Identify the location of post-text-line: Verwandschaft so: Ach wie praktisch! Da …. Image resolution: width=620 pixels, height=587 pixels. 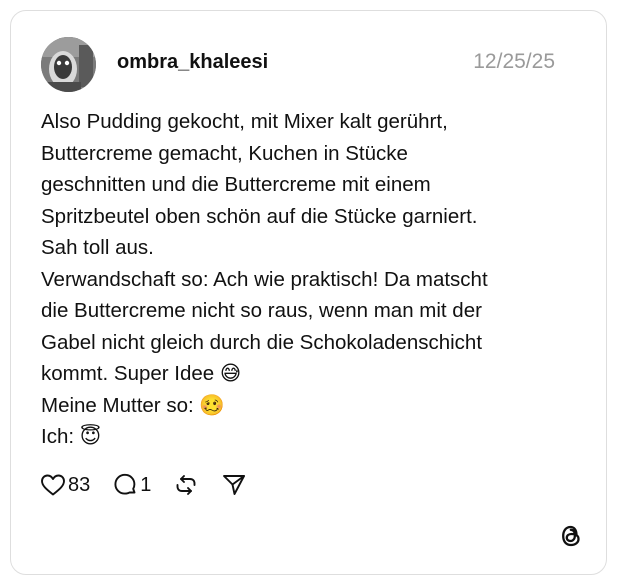
(264, 279).